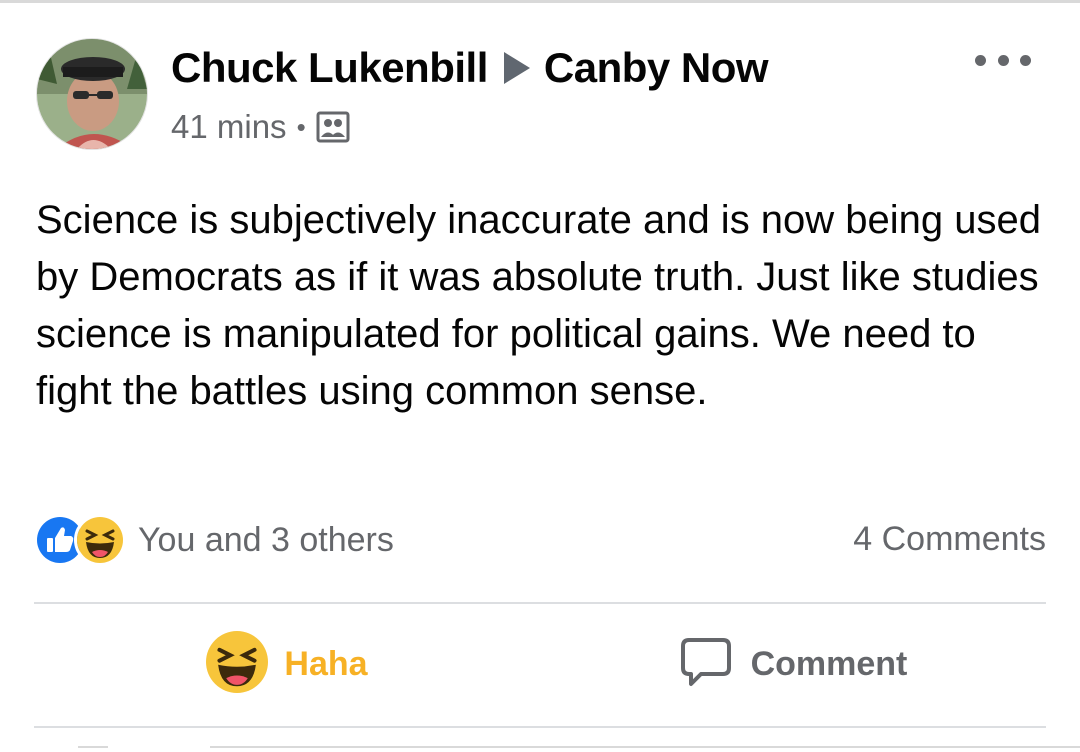 Image resolution: width=1080 pixels, height=752 pixels. I want to click on reaction-summary: You and 3 others, so click(214, 540).